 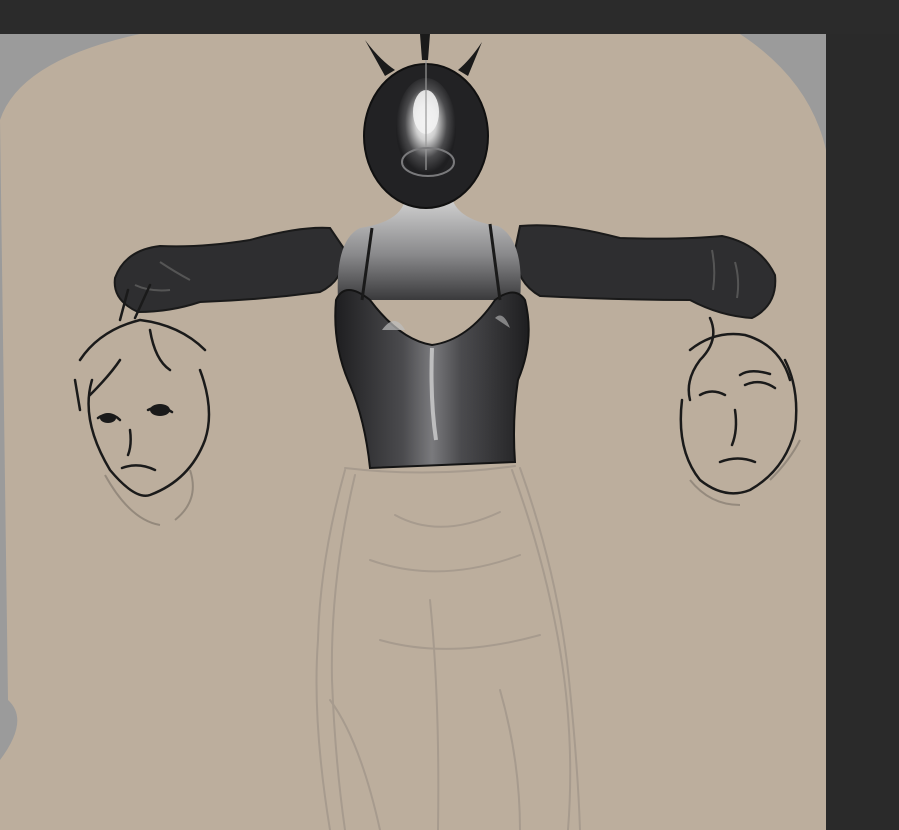 I want to click on right-panel-gutter, so click(x=862, y=432).